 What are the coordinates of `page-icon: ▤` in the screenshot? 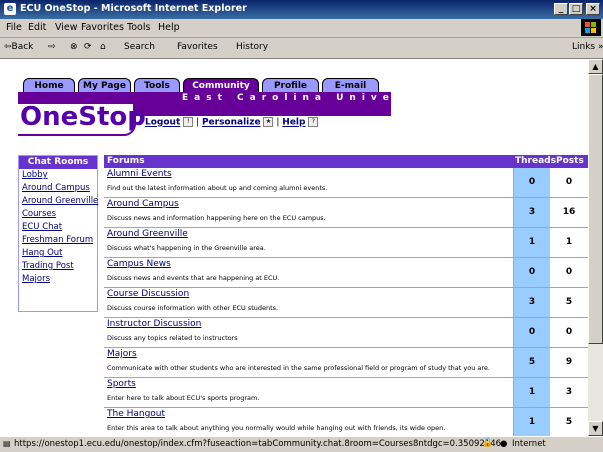 It's located at (7, 443).